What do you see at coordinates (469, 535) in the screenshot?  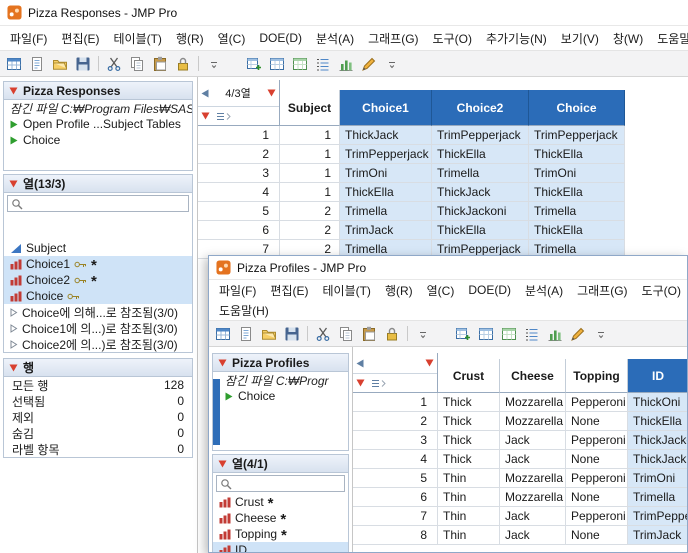 I see `cell-crust: Thin` at bounding box center [469, 535].